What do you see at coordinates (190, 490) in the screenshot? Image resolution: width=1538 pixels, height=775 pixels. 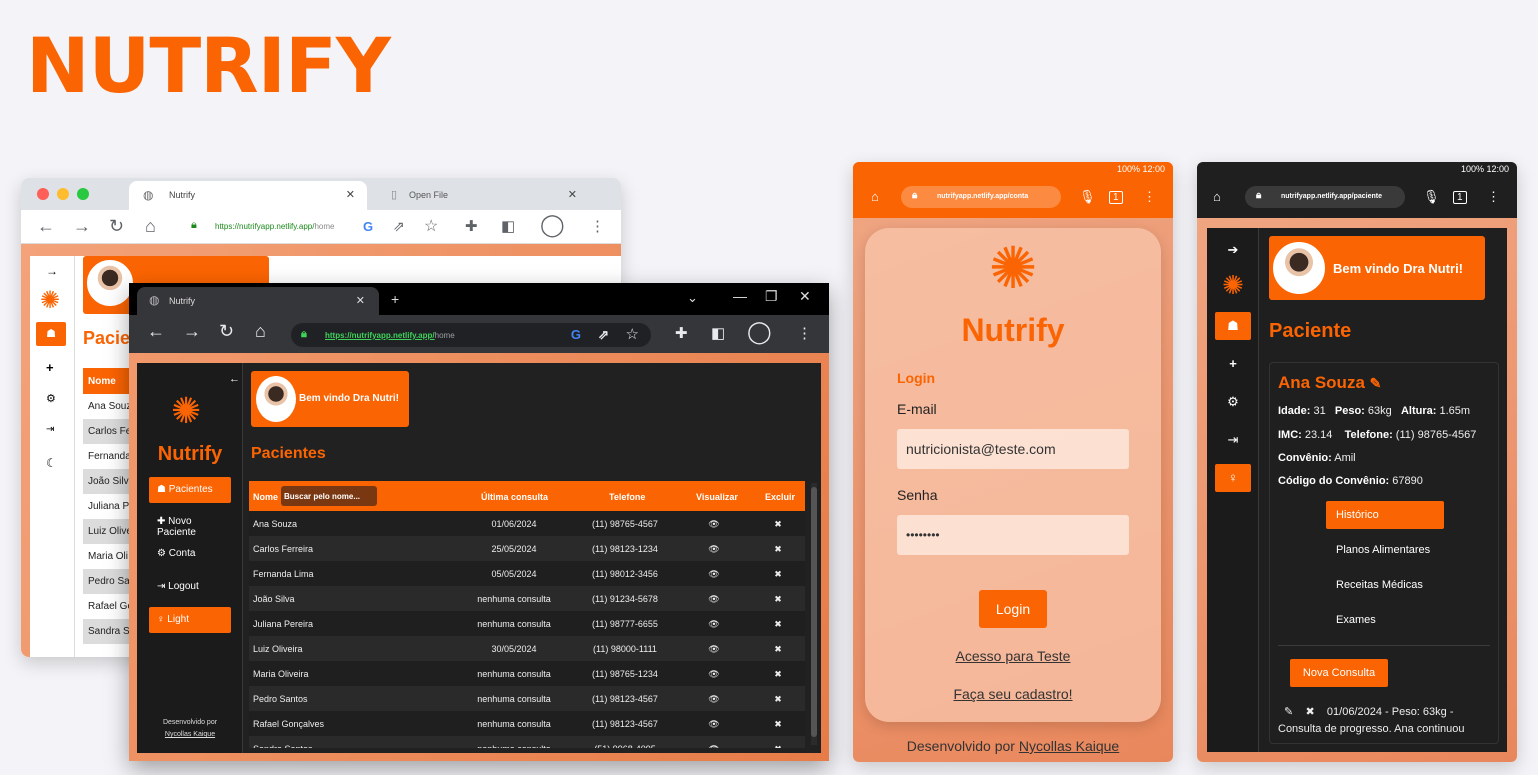 I see `sidebar-item-pacientes: ☗ Pacientes` at bounding box center [190, 490].